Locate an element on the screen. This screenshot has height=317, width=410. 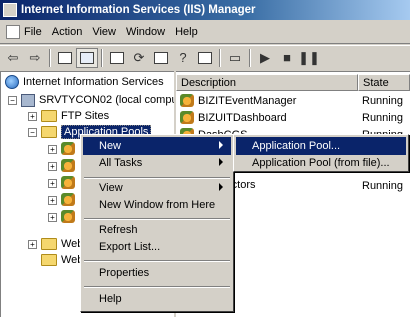
up-folder-icon is located at coordinates (65, 58).